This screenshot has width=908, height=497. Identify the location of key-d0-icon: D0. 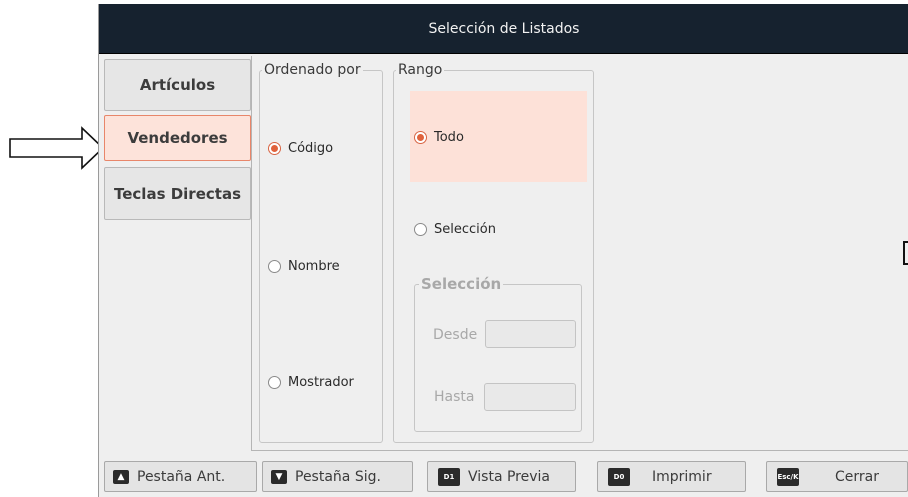
(619, 476).